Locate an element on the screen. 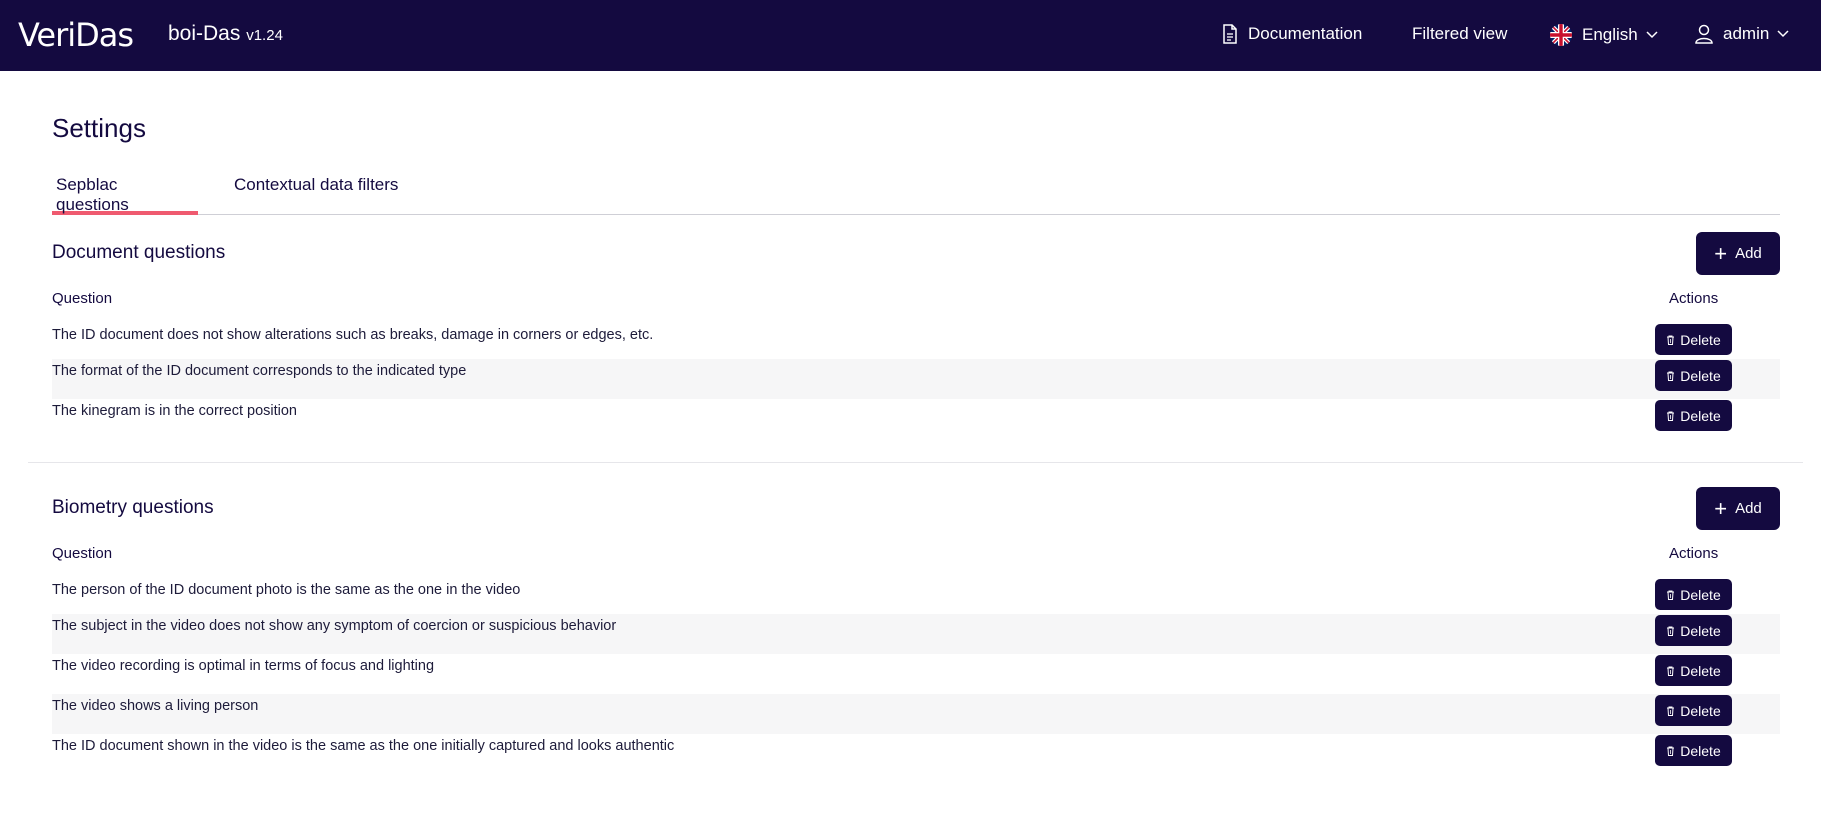 Image resolution: width=1821 pixels, height=816 pixels. biometry-questions-title: Biometry questions is located at coordinates (133, 507).